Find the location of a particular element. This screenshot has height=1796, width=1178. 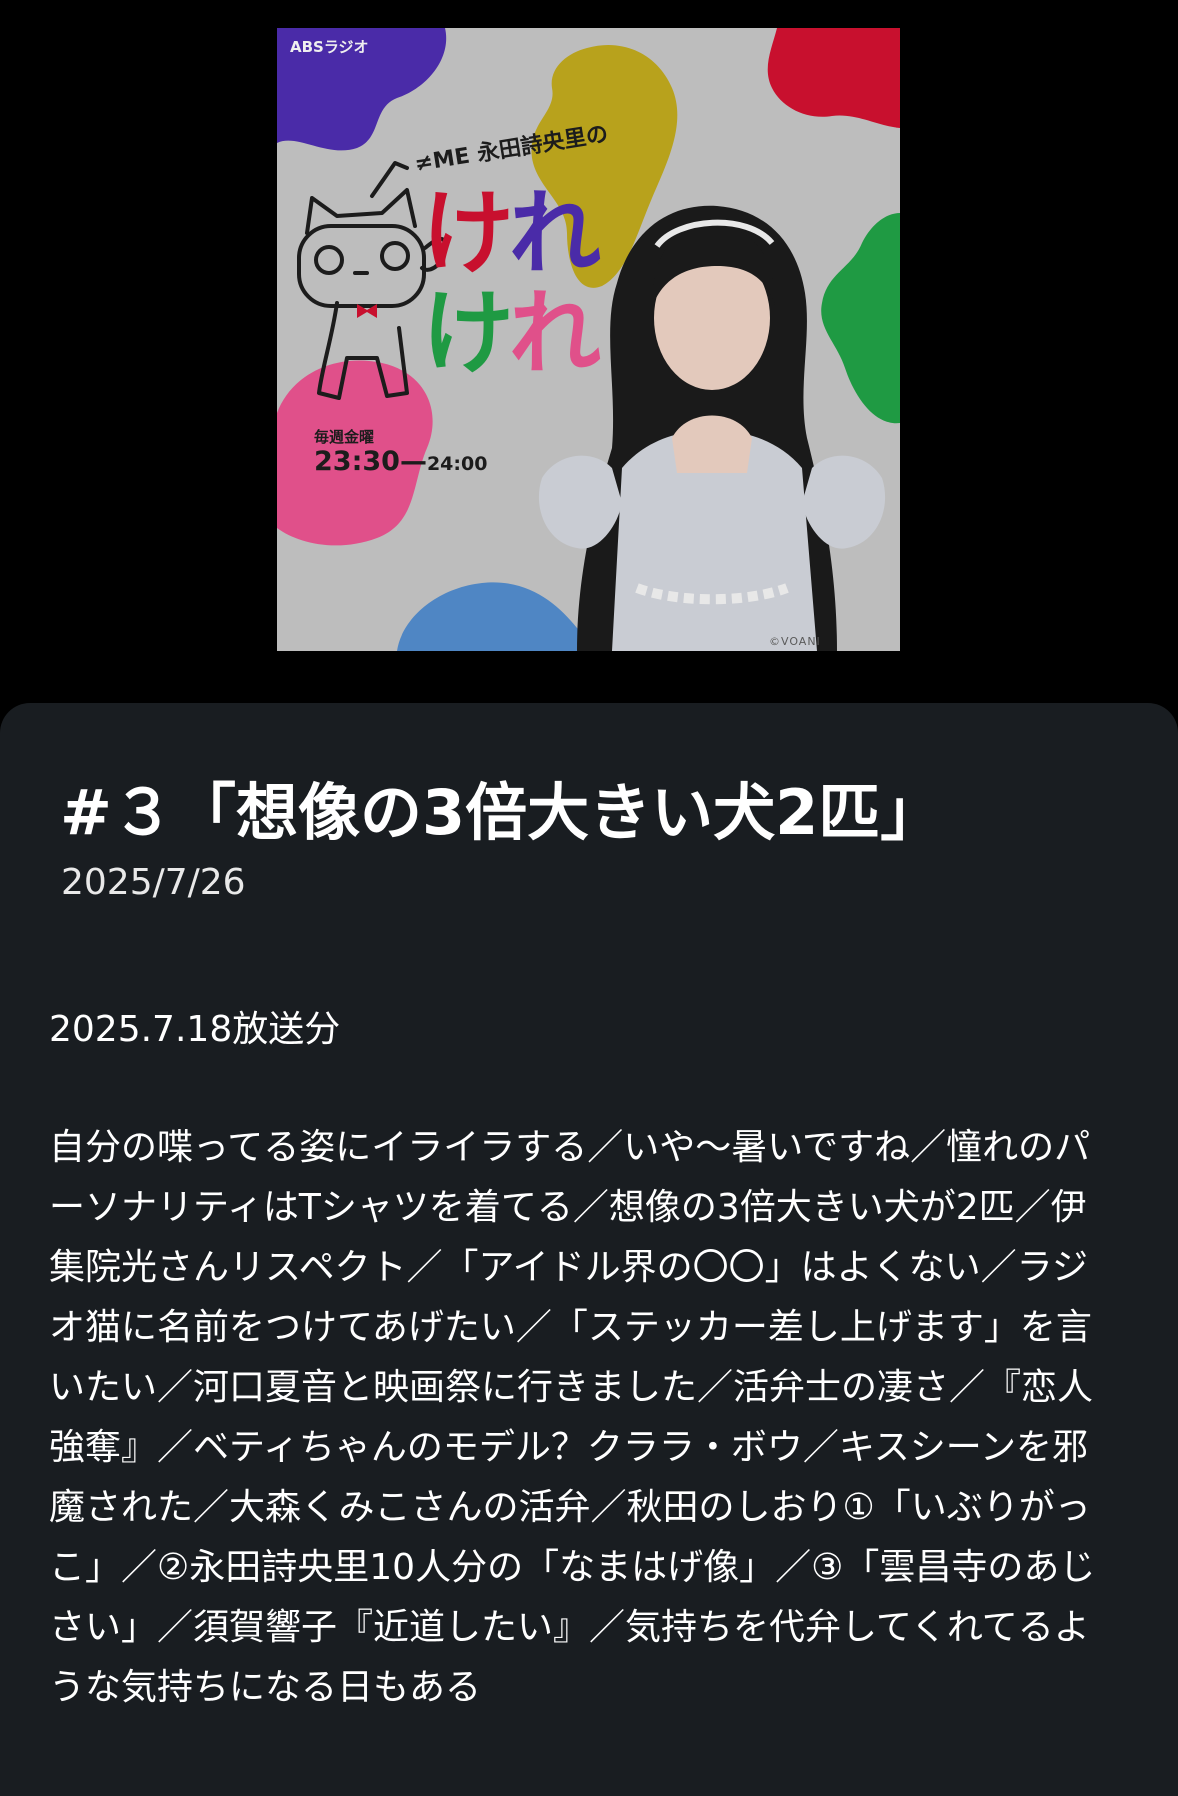

broadcast-date: 2025.7.18放送分 is located at coordinates (195, 1029).